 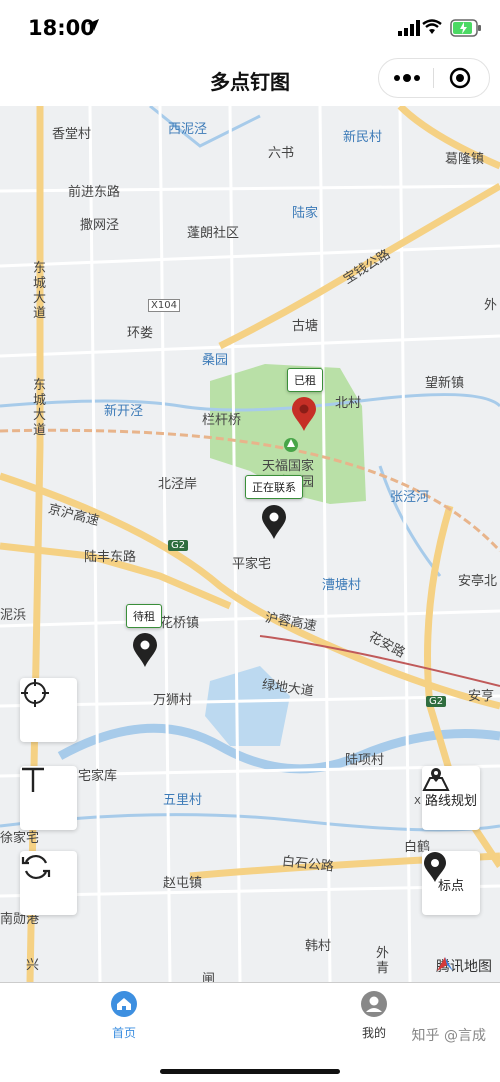 What do you see at coordinates (274, 487) in the screenshot?
I see `pin-label-contacting: 正在联系` at bounding box center [274, 487].